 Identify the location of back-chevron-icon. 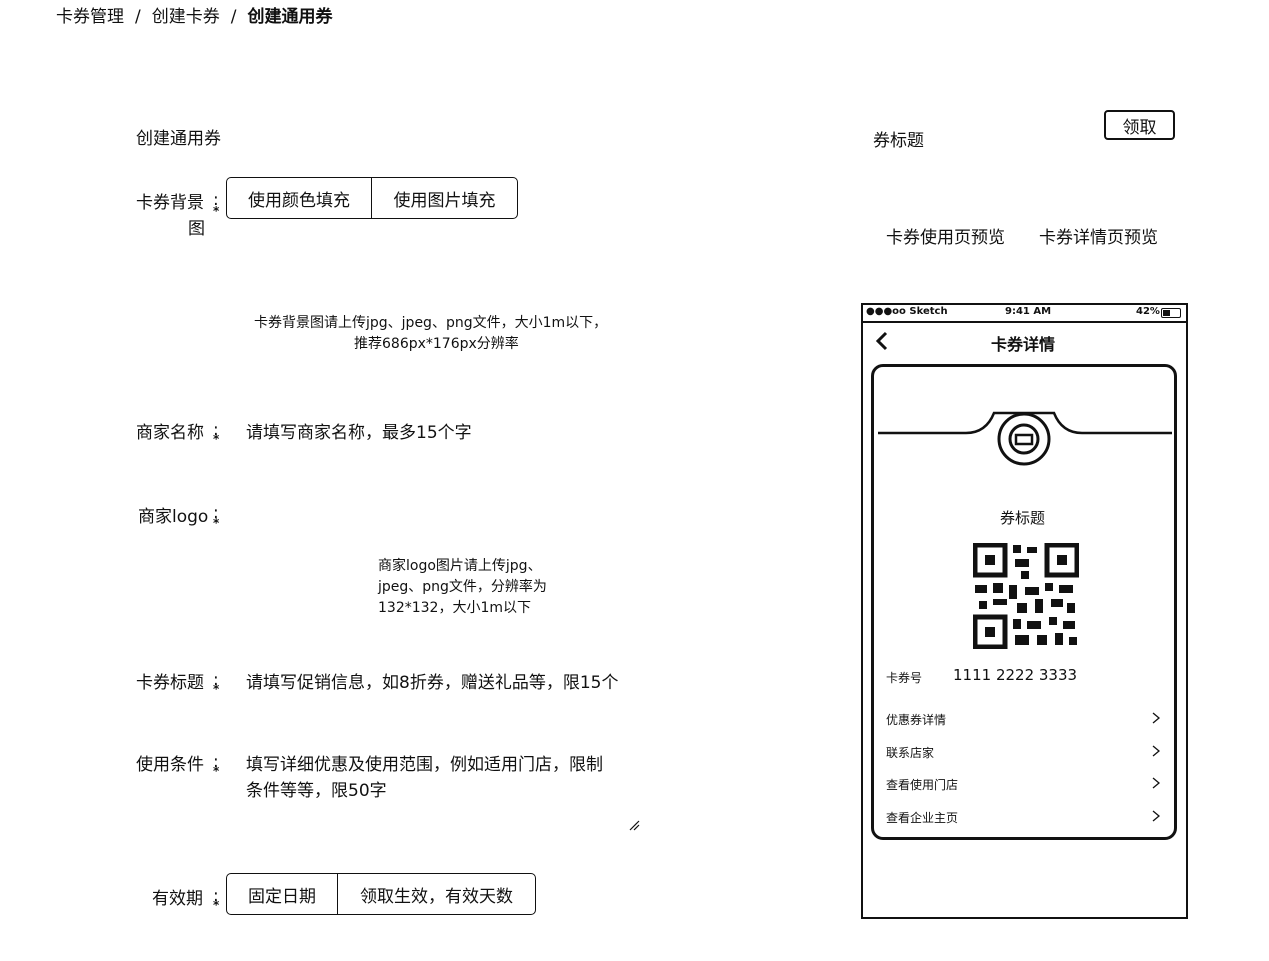
(882, 341).